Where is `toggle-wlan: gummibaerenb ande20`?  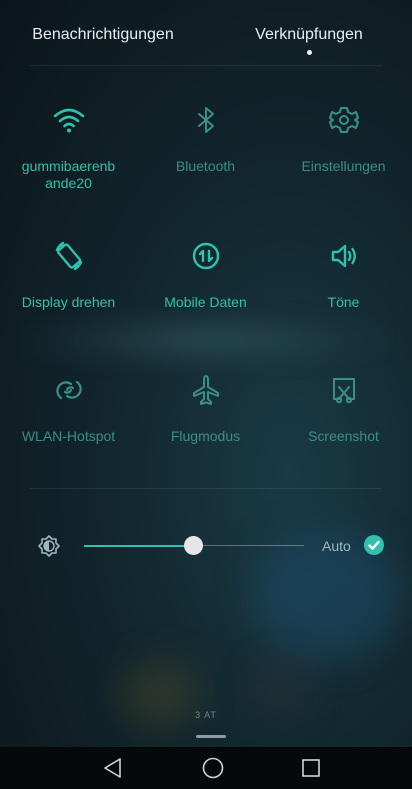
toggle-wlan: gummibaerenb ande20 is located at coordinates (68, 155).